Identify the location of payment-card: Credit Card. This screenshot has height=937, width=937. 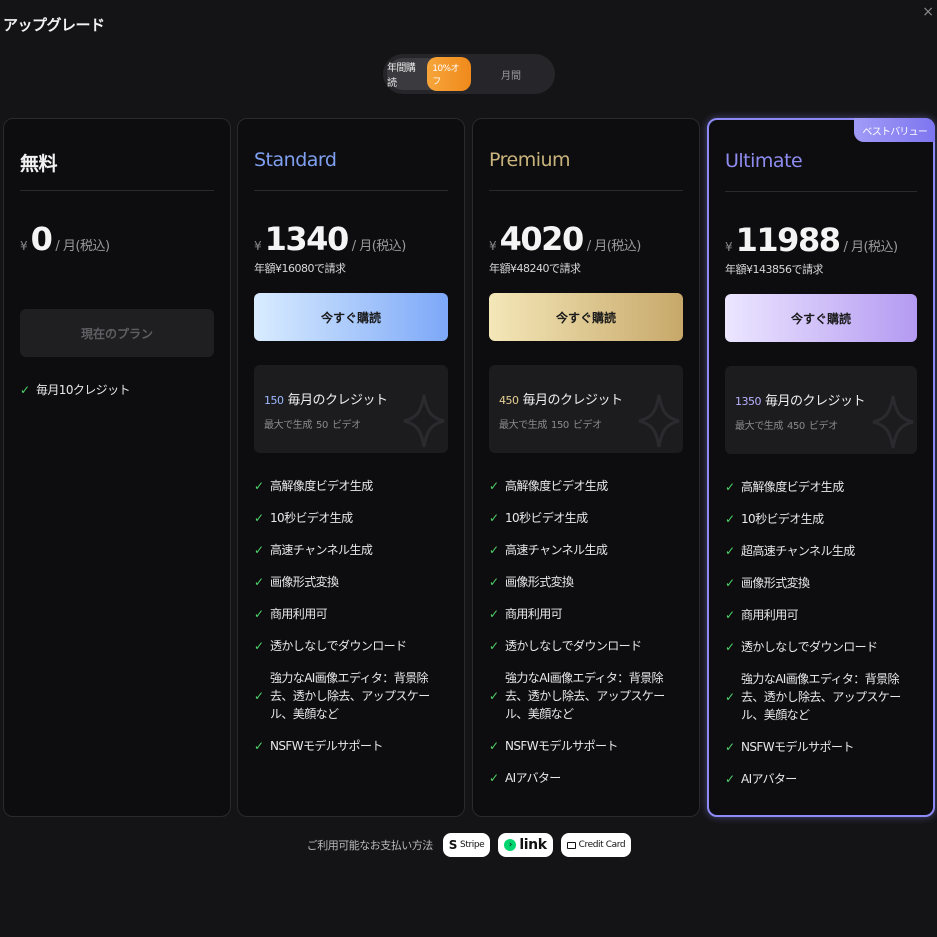
(596, 845).